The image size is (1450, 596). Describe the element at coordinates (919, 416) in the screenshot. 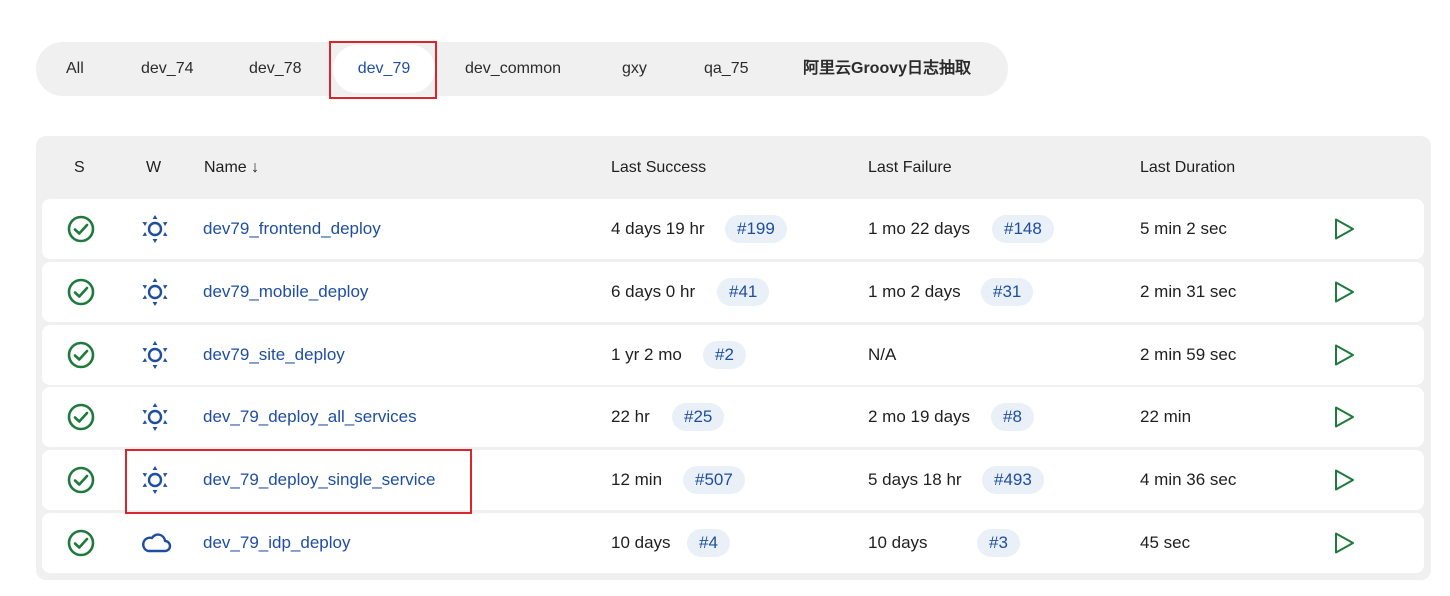

I see `last-failure-time: 2 mo 19 days` at that location.